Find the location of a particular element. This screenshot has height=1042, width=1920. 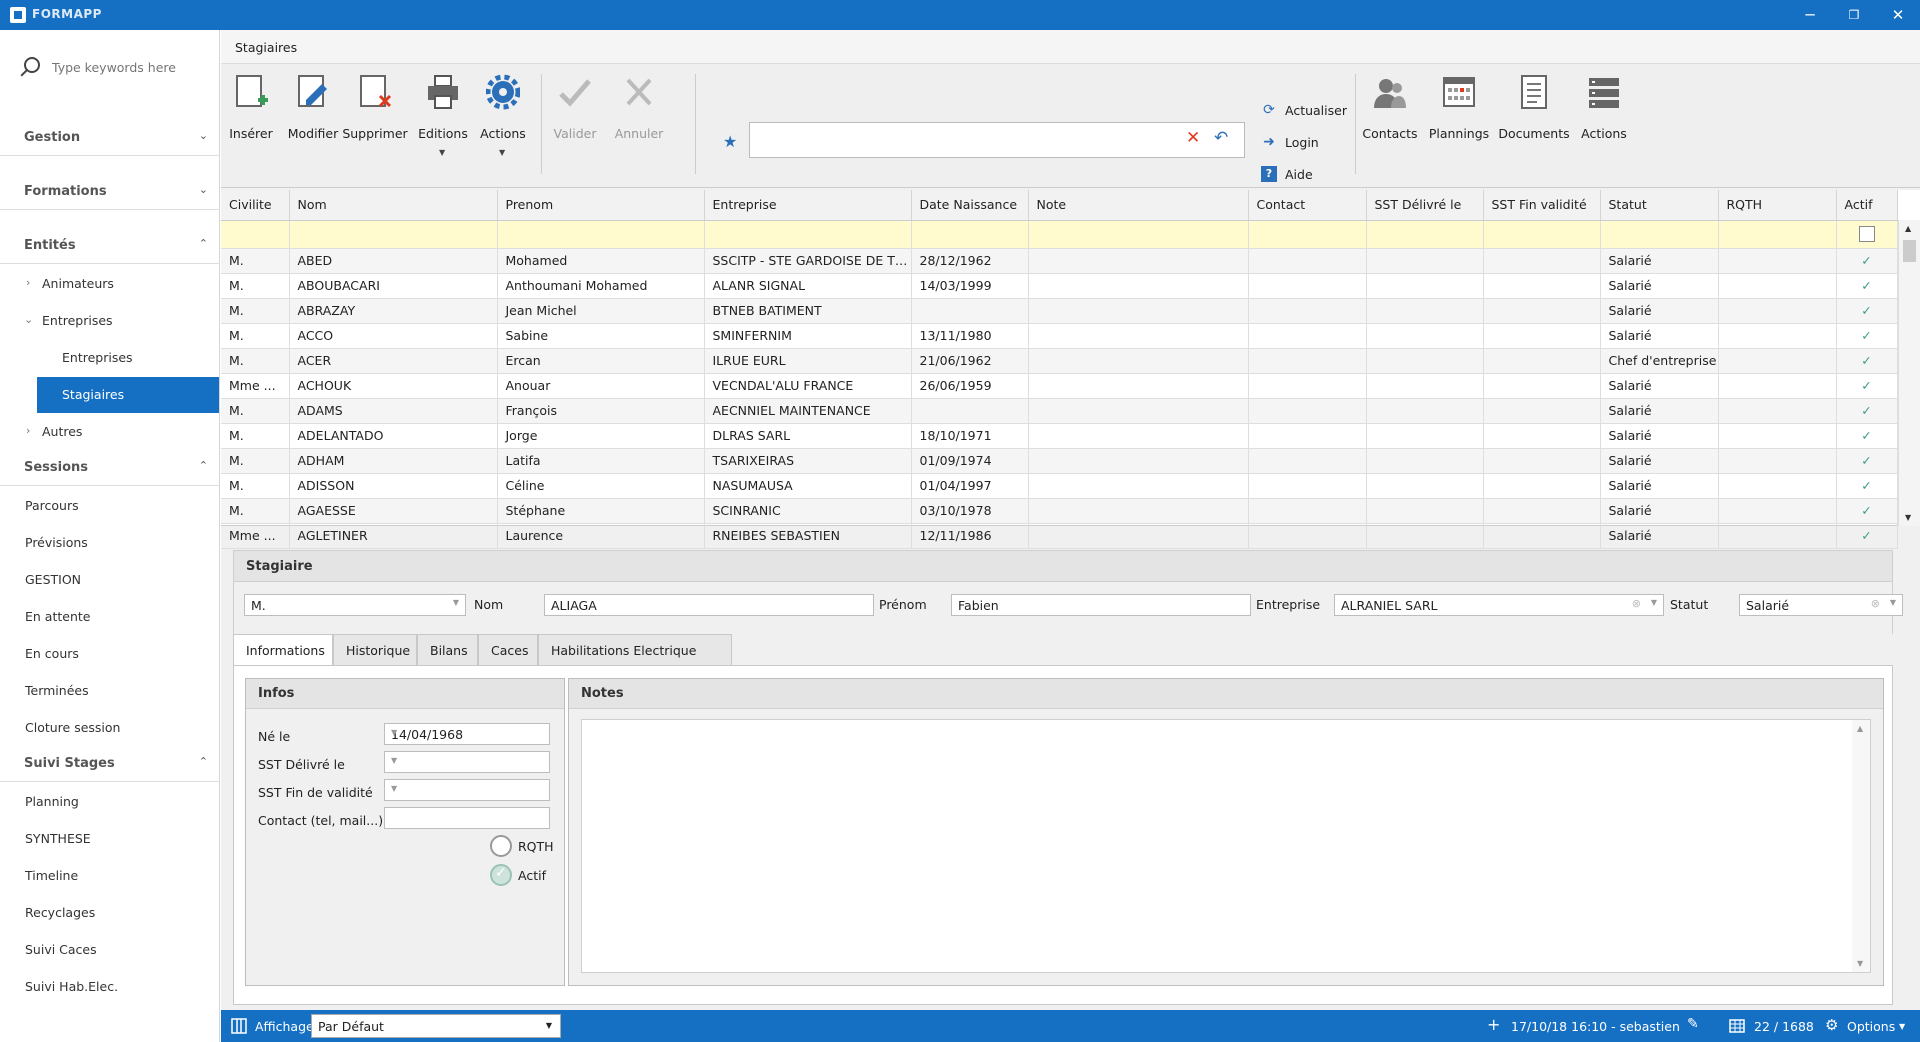

tab-informations: Informations is located at coordinates (283, 650).